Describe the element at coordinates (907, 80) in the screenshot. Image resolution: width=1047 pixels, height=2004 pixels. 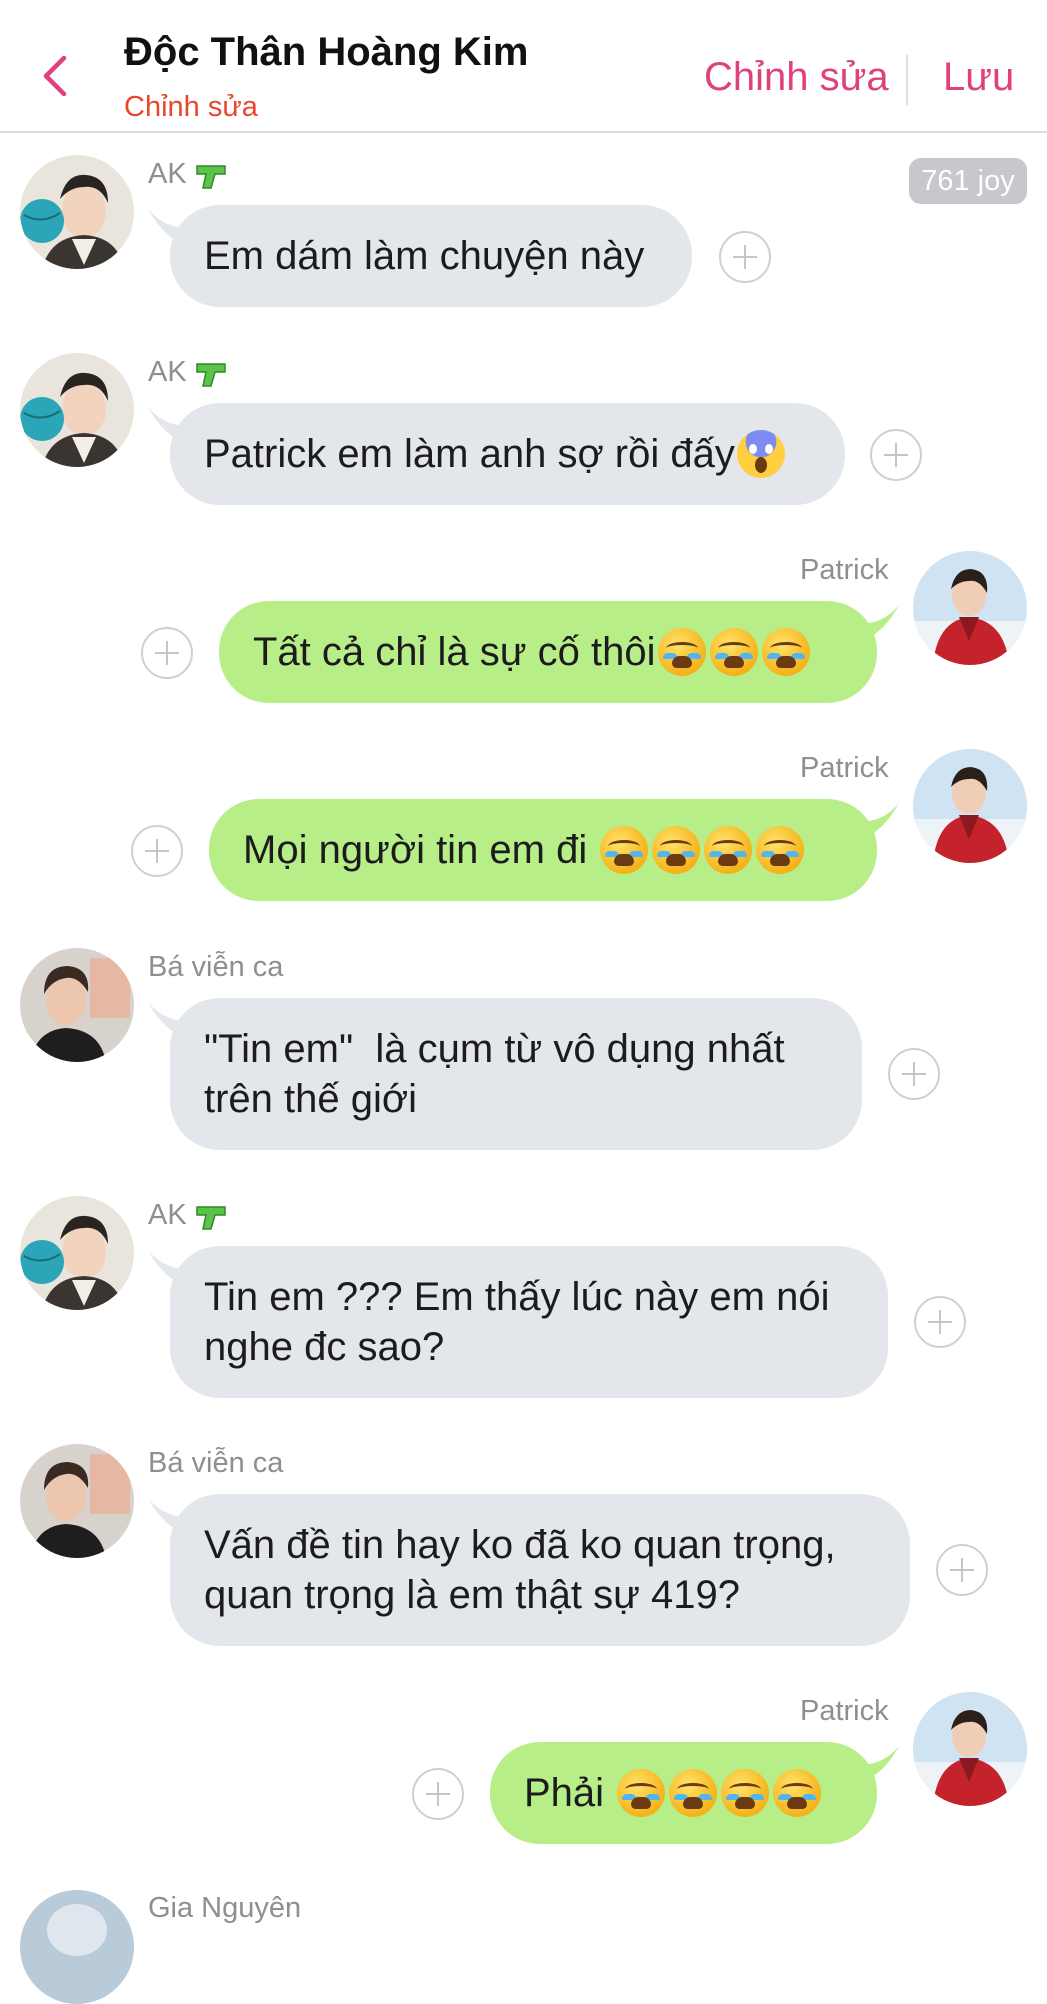
I see `header-divider` at that location.